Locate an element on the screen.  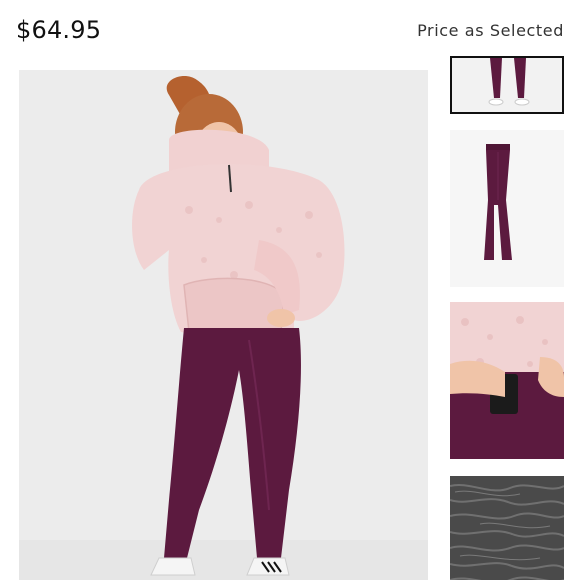
product-price: $64.95 is located at coordinates (59, 30).